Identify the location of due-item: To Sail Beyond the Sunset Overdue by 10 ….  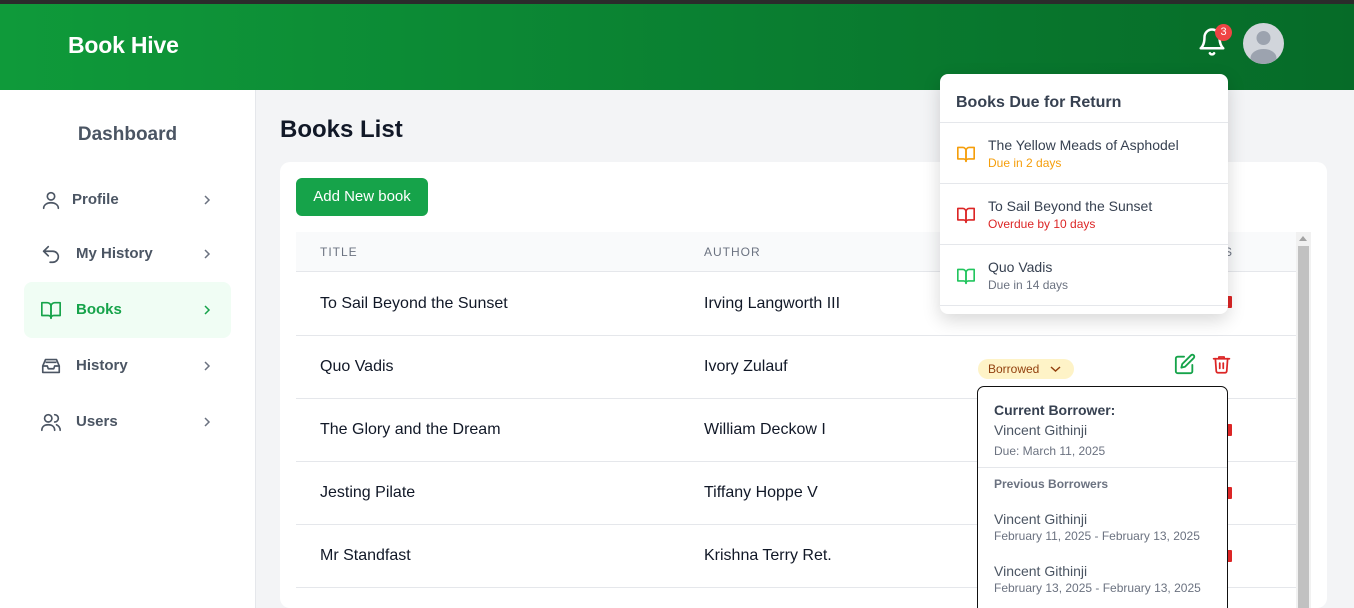
(1084, 214).